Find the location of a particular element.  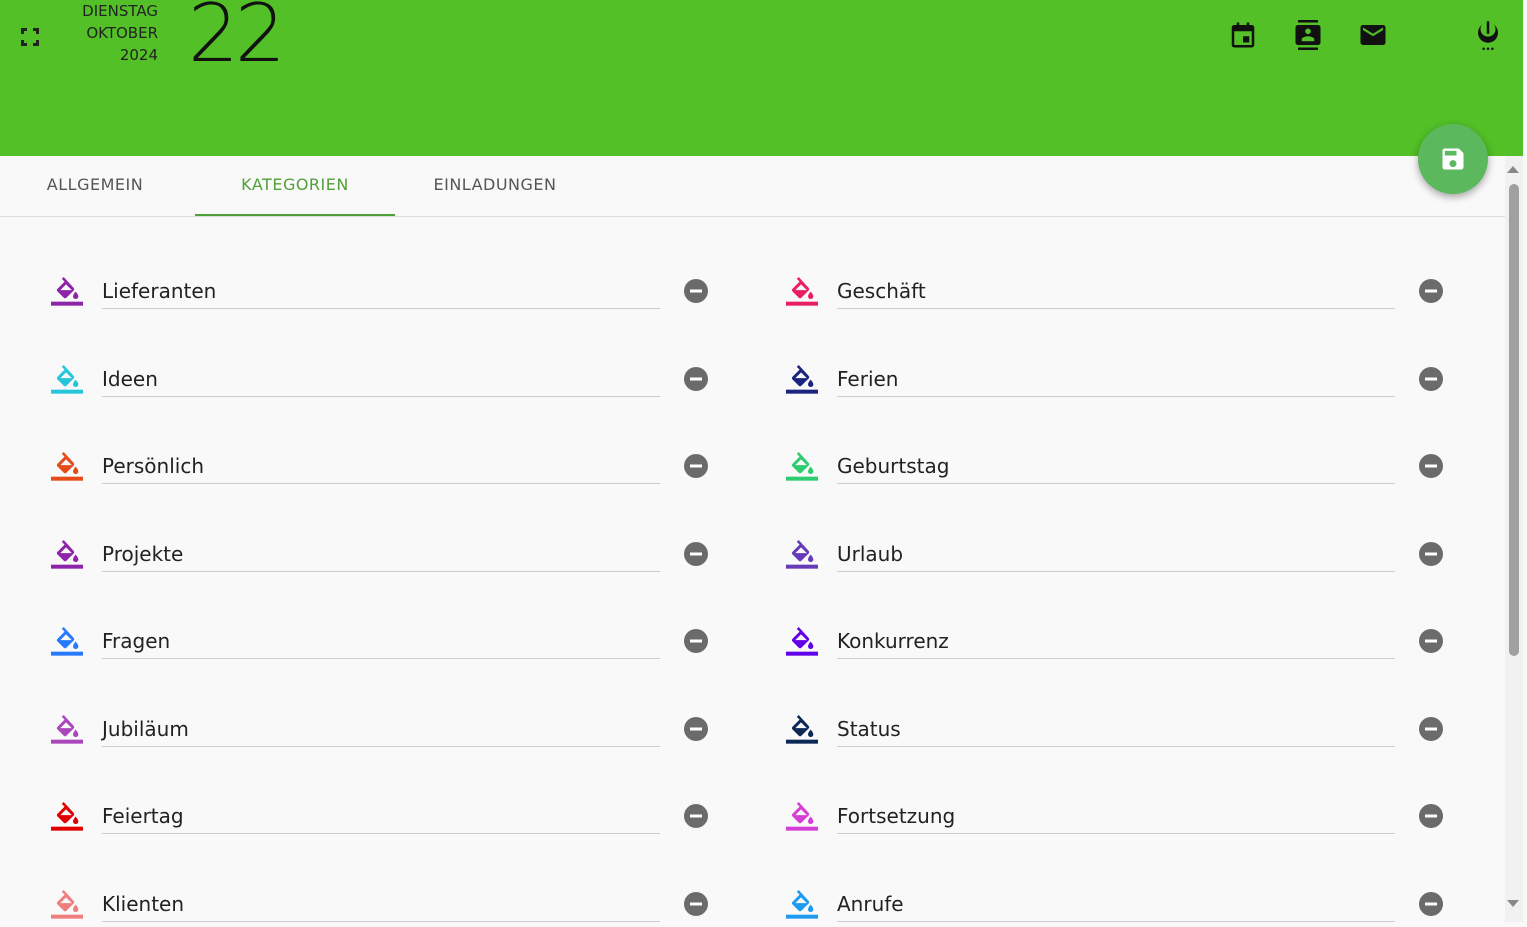

category-name-field: Fragen is located at coordinates (381, 641).